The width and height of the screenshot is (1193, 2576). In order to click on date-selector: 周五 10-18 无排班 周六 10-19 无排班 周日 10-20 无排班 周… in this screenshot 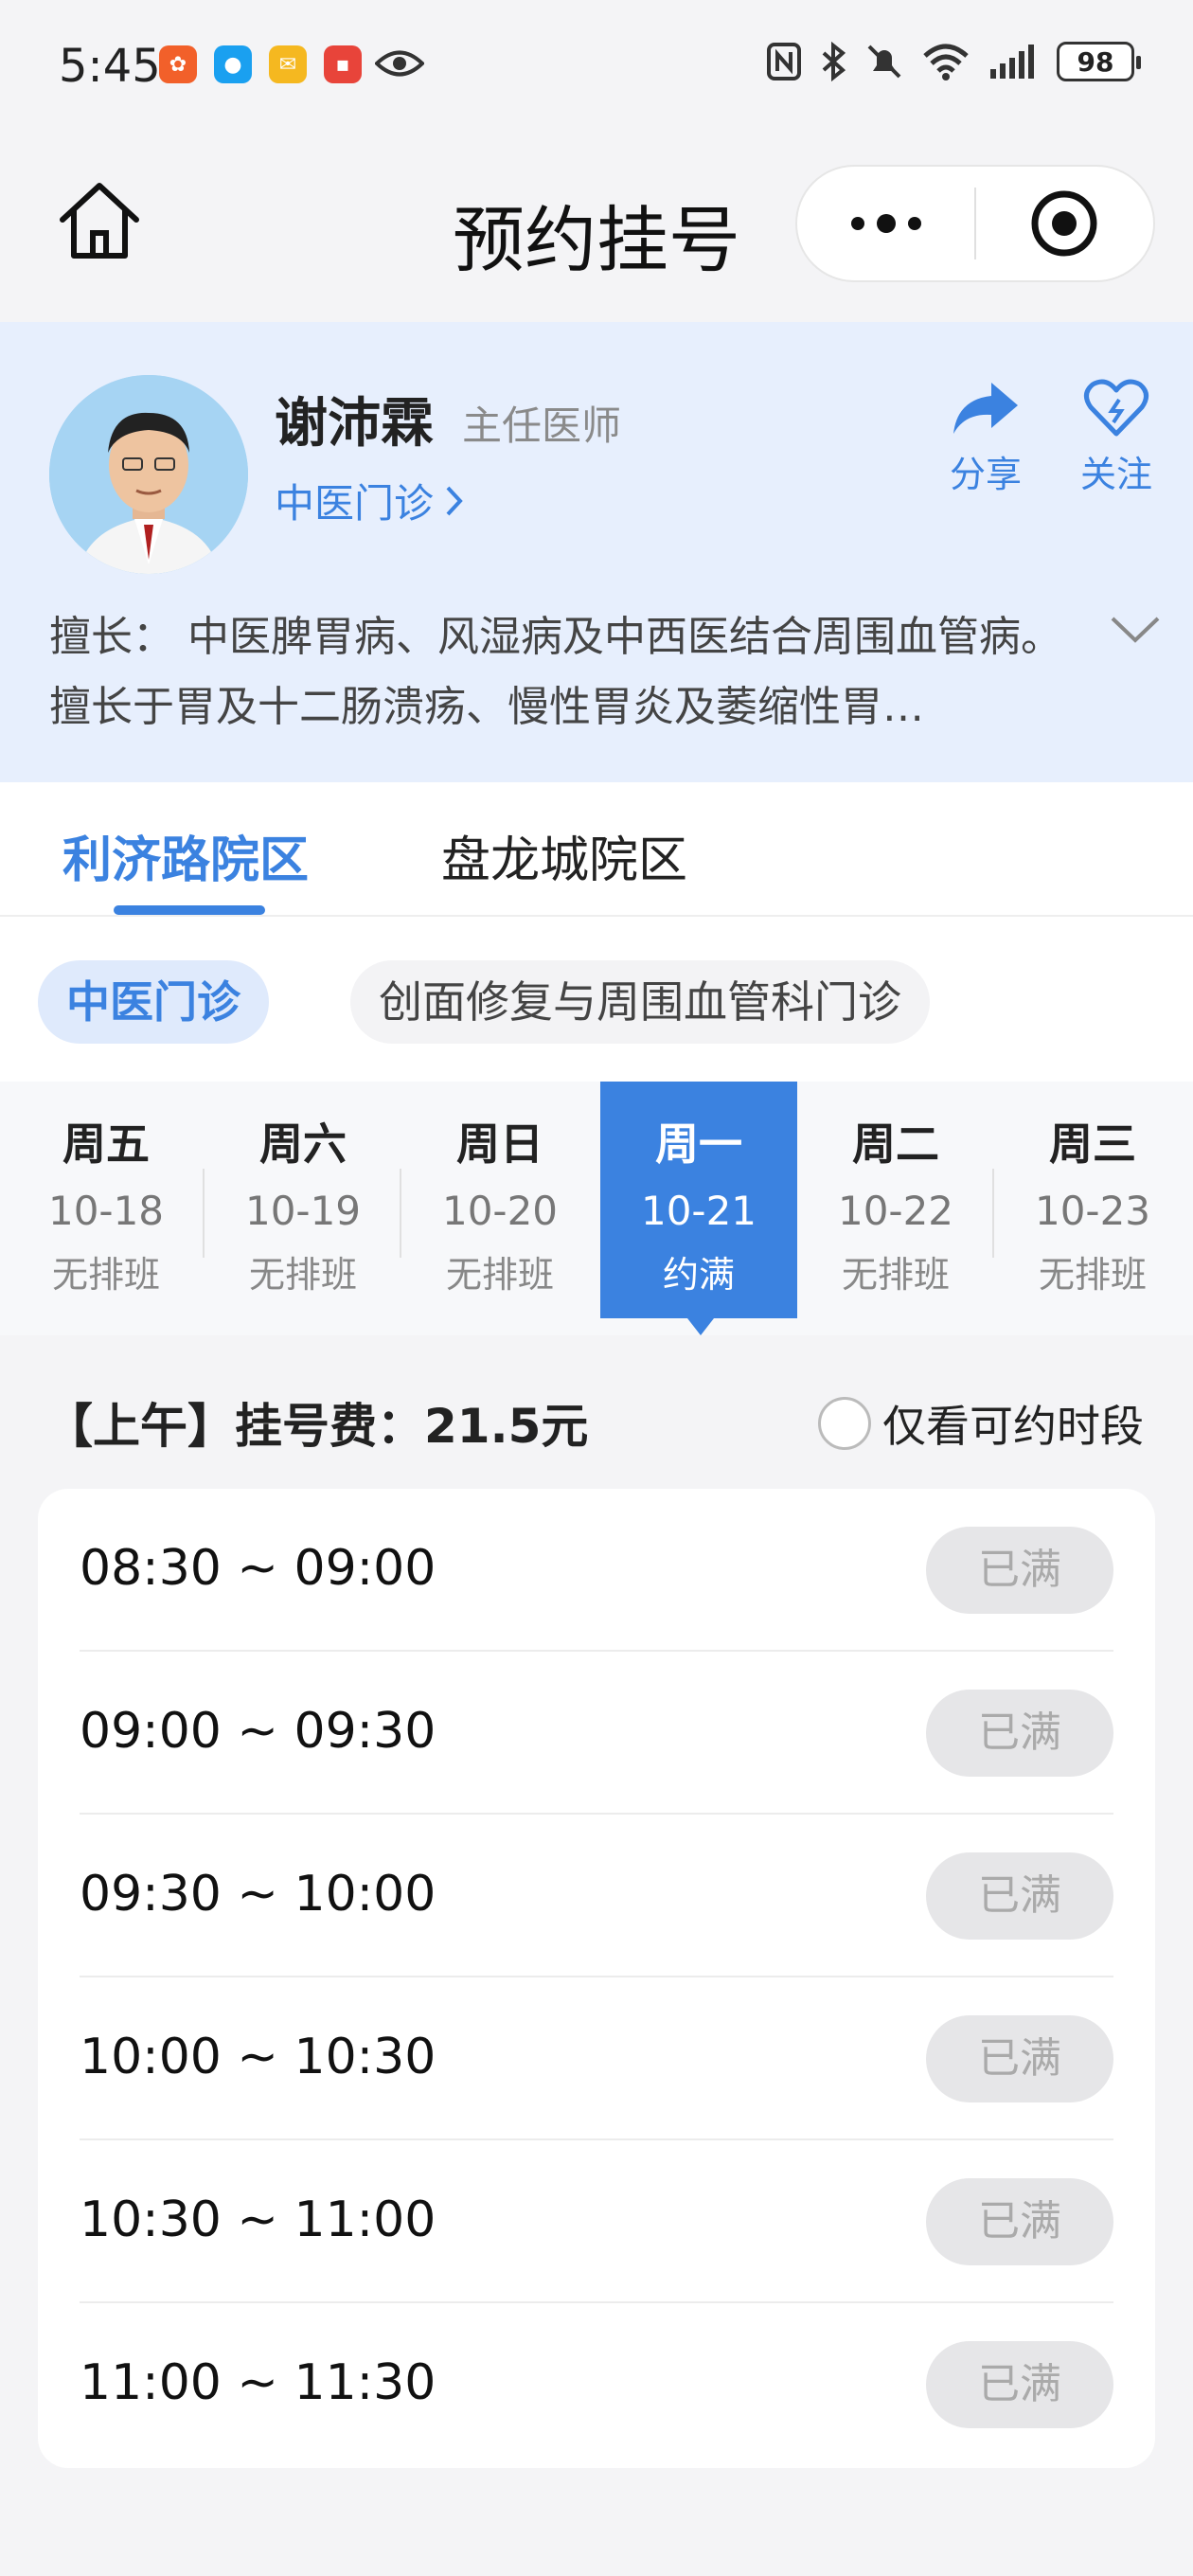, I will do `click(596, 1208)`.